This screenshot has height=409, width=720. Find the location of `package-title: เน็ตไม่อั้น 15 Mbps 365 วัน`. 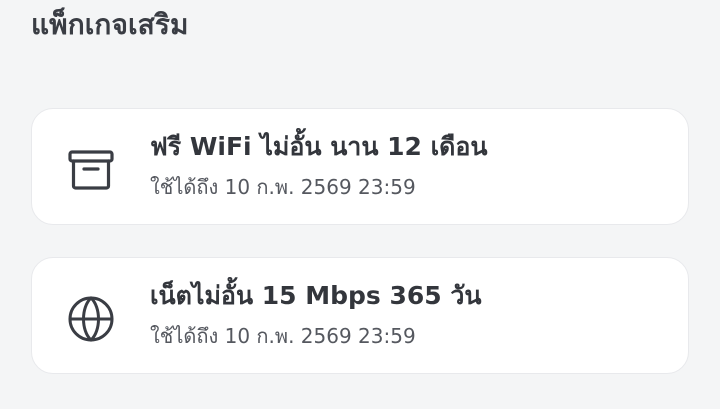

package-title: เน็ตไม่อั้น 15 Mbps 365 วัน is located at coordinates (316, 295).